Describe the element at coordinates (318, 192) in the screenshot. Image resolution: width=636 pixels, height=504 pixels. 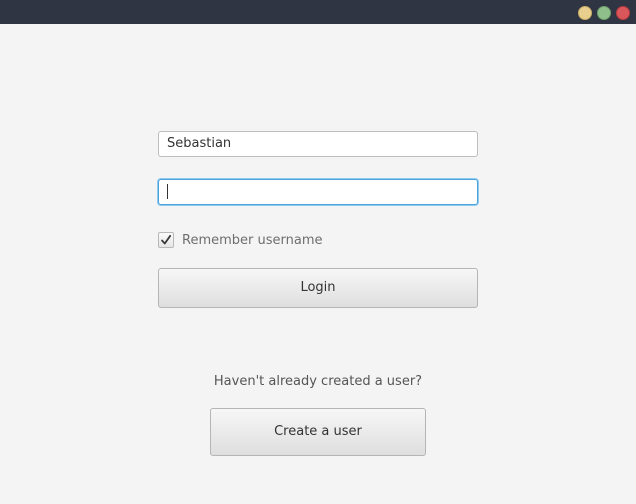
I see `password-input` at that location.